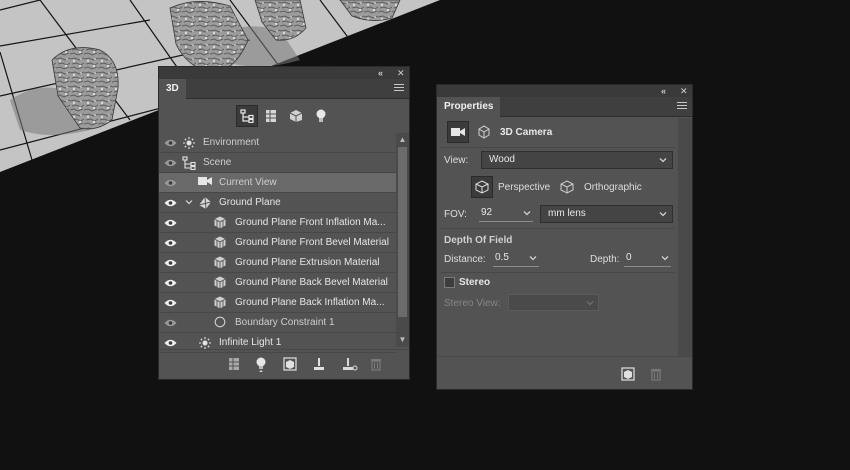  What do you see at coordinates (564, 107) in the screenshot?
I see `panel-tabbar: Properties` at bounding box center [564, 107].